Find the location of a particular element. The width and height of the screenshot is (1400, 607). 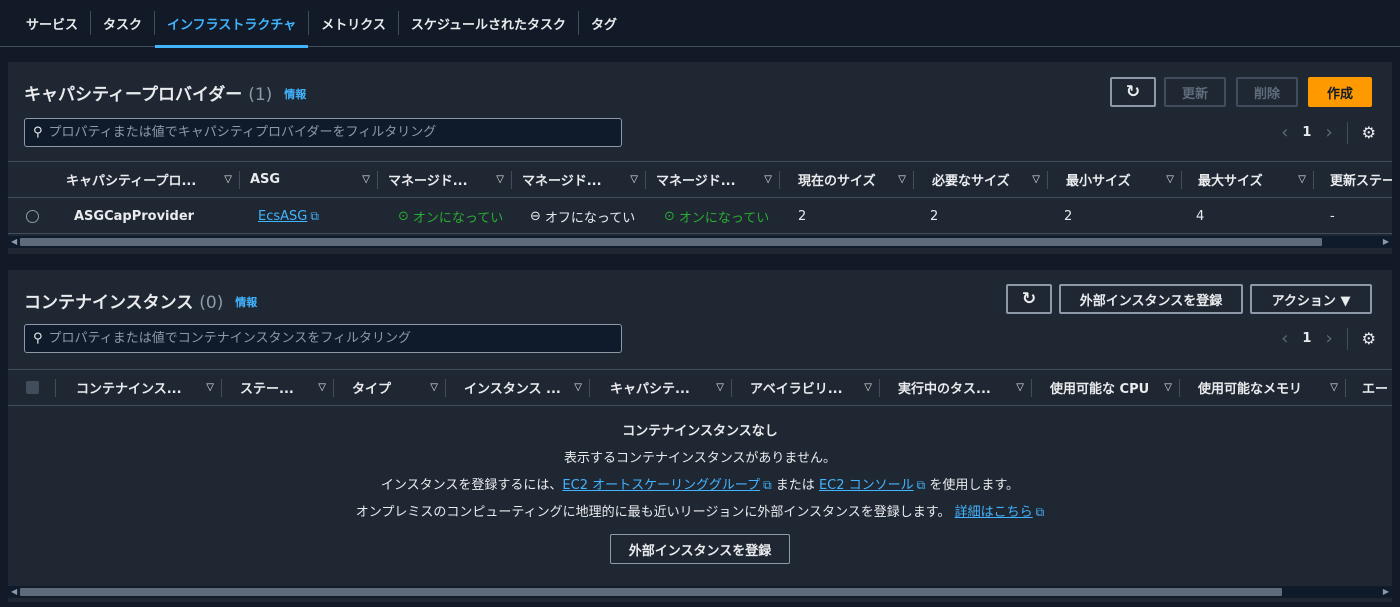

column-header-current-size: 現在のサイズ ▽ is located at coordinates (851, 179).